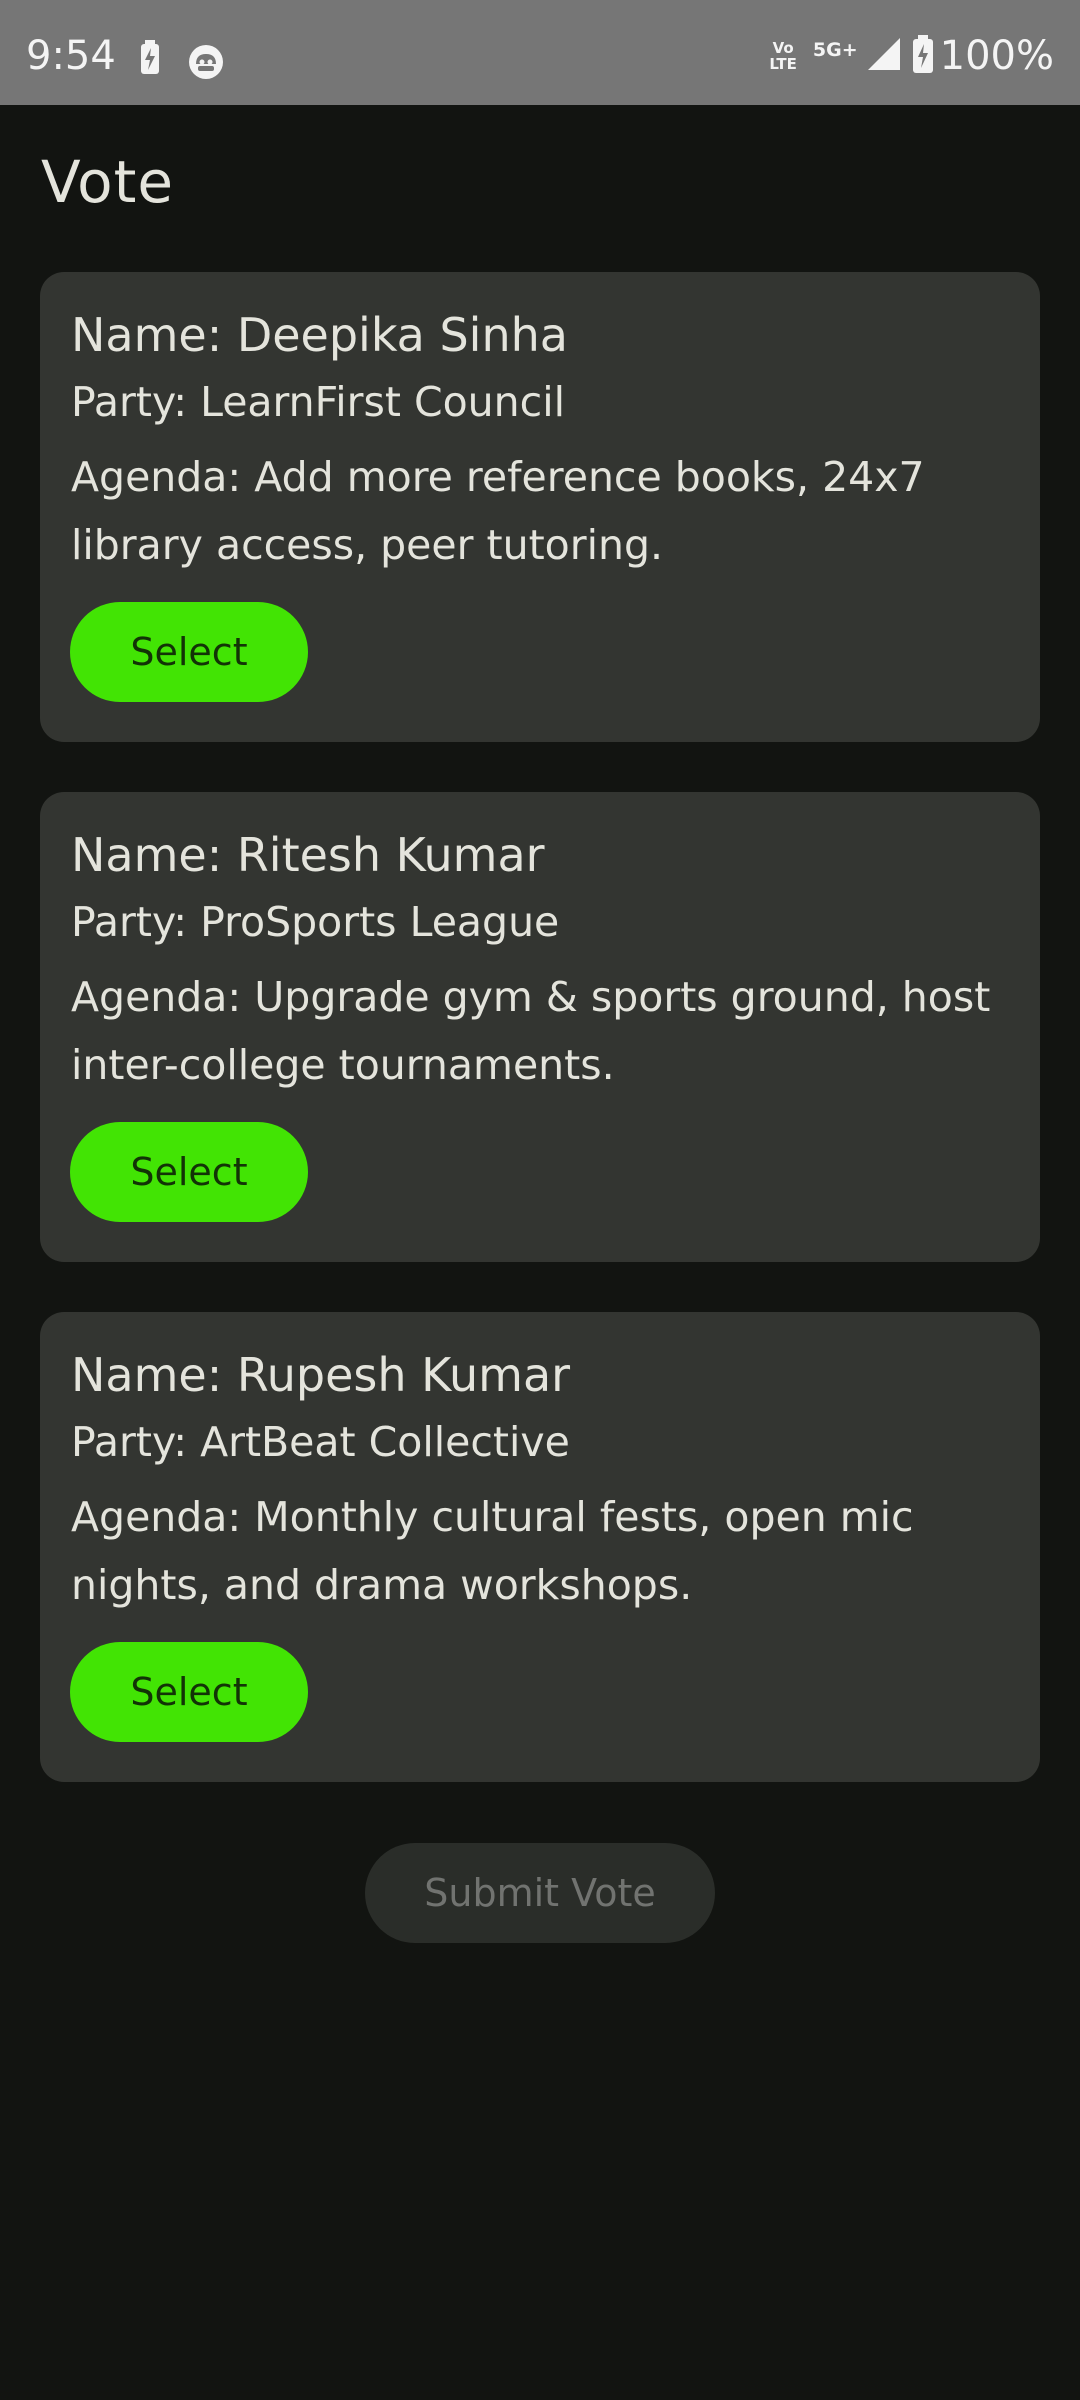  Describe the element at coordinates (206, 64) in the screenshot. I see `app-notification-icon` at that location.